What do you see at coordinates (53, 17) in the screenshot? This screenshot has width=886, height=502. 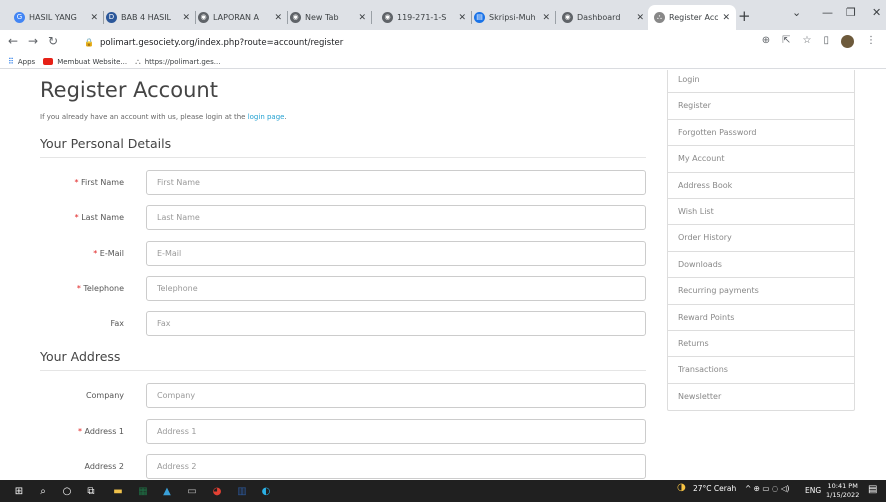 I see `tab-title: HASIL YANG` at bounding box center [53, 17].